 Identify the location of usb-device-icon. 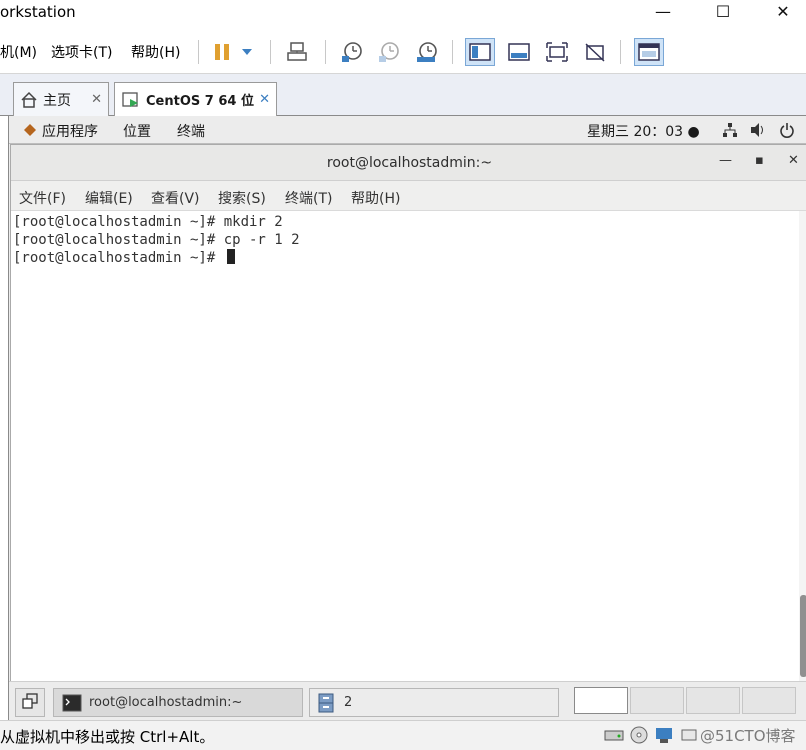
(689, 735).